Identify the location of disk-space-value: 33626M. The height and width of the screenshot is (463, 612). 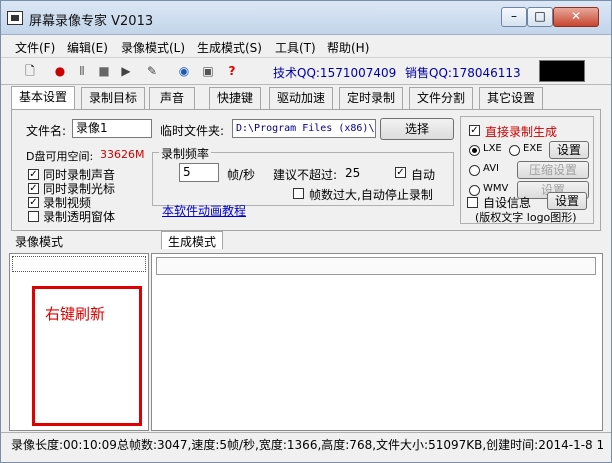
(122, 154).